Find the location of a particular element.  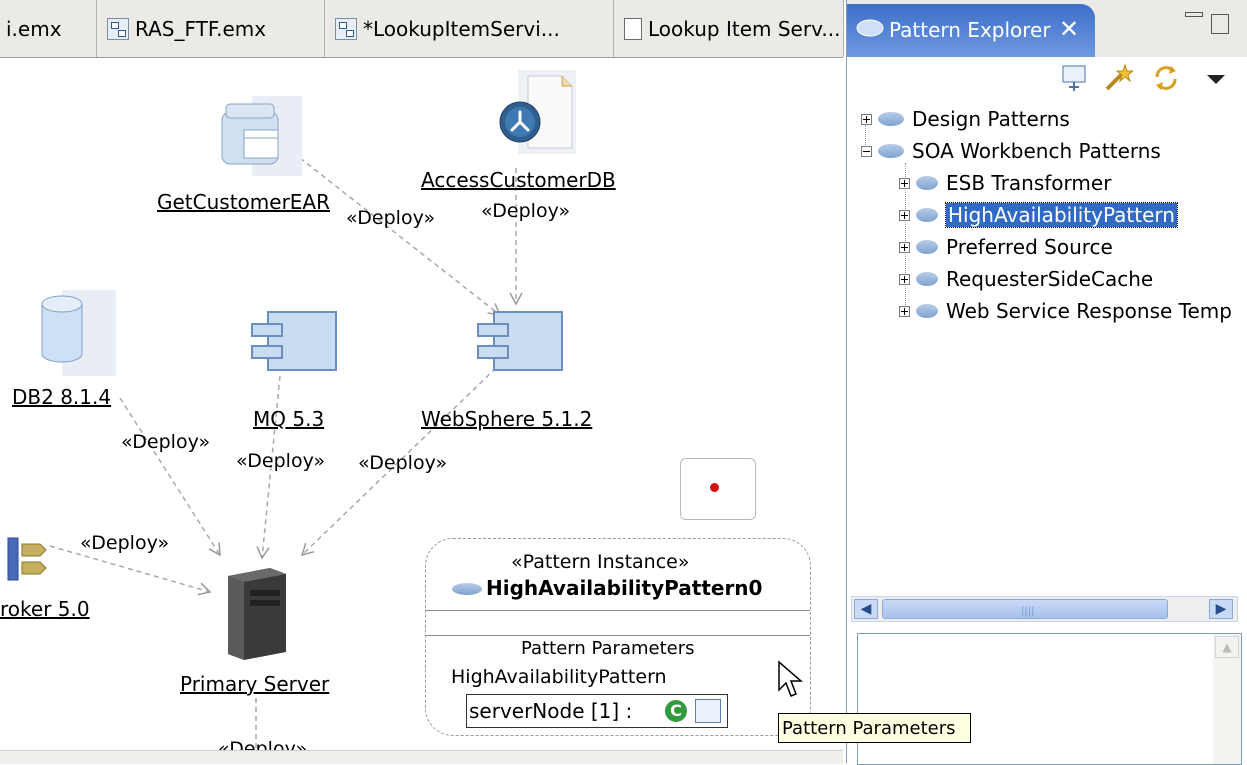

scroll-right-icon: ▶ is located at coordinates (1221, 609).